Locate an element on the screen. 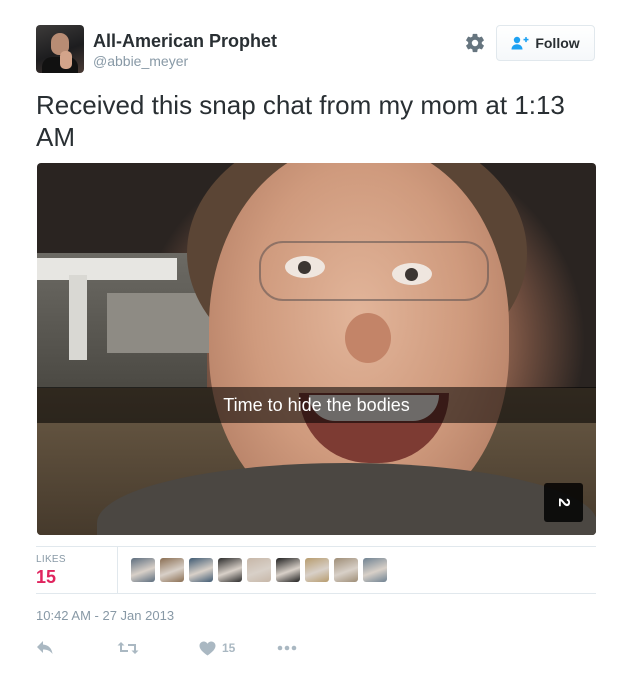  photo-background-awning is located at coordinates (107, 269).